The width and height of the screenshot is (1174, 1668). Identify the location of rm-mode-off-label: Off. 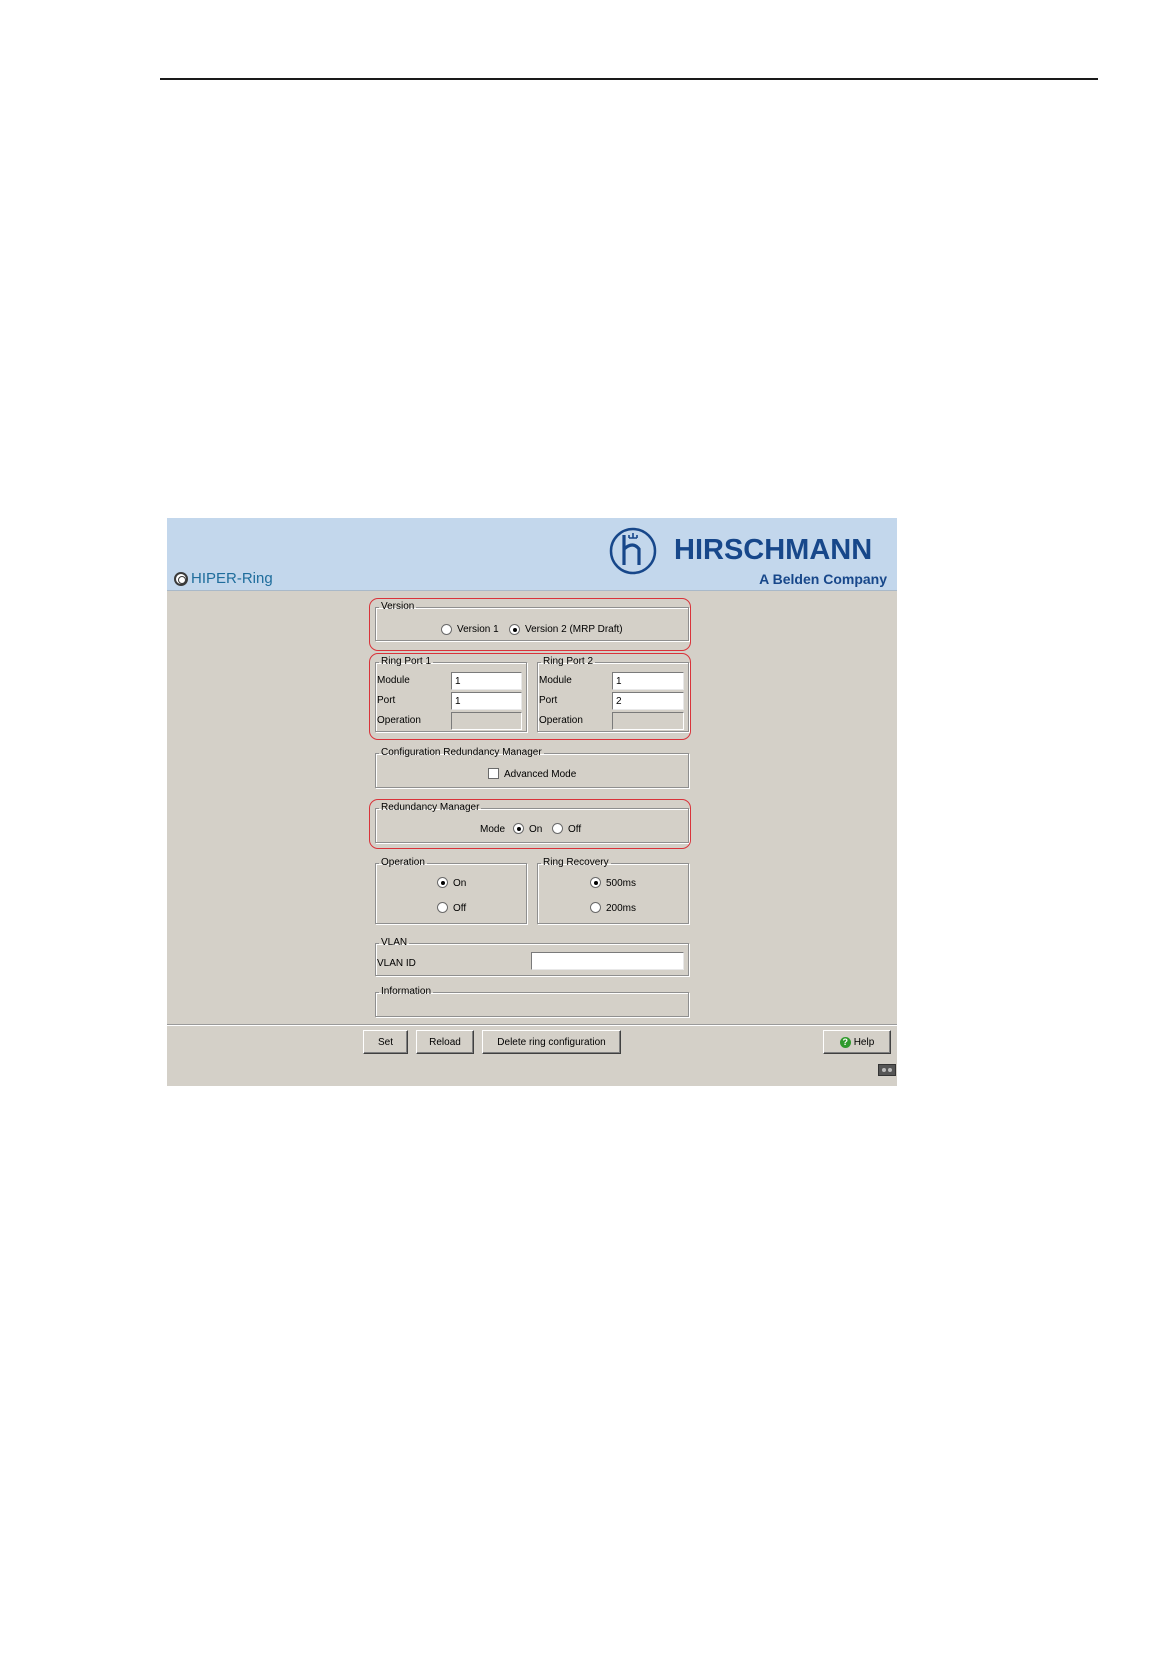
(575, 829).